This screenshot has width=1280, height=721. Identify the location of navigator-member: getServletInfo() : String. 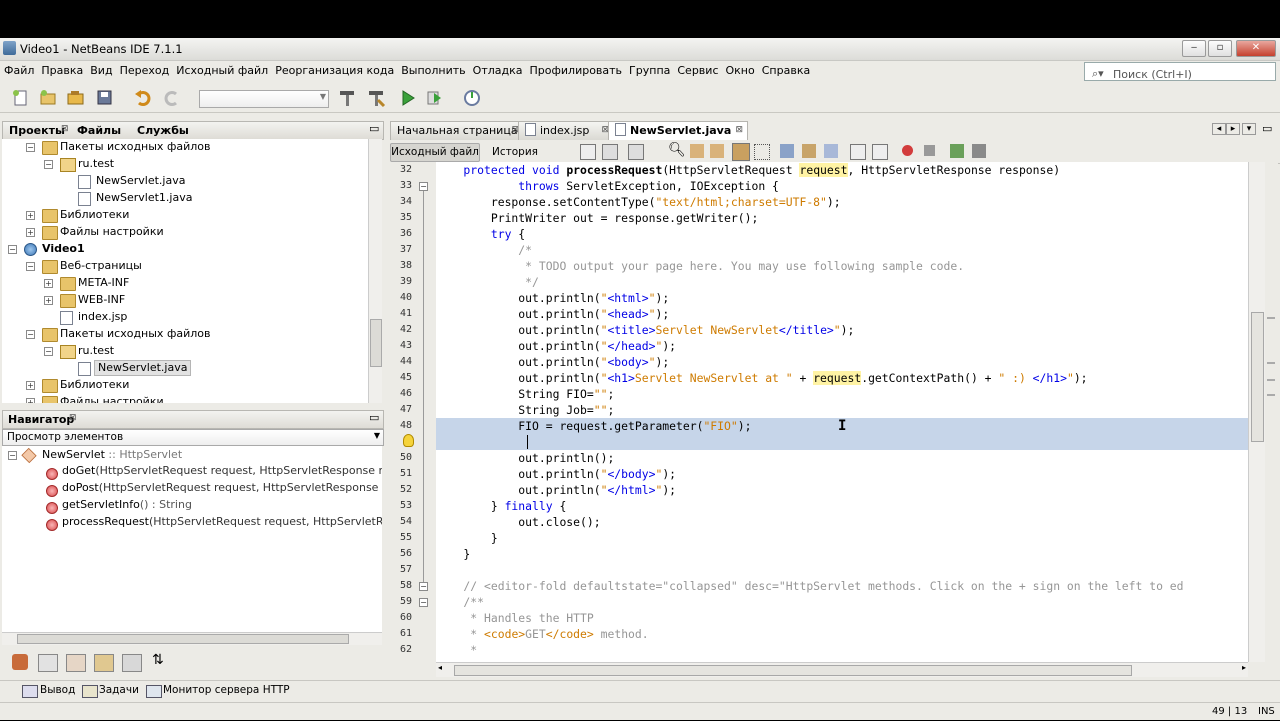
(127, 505).